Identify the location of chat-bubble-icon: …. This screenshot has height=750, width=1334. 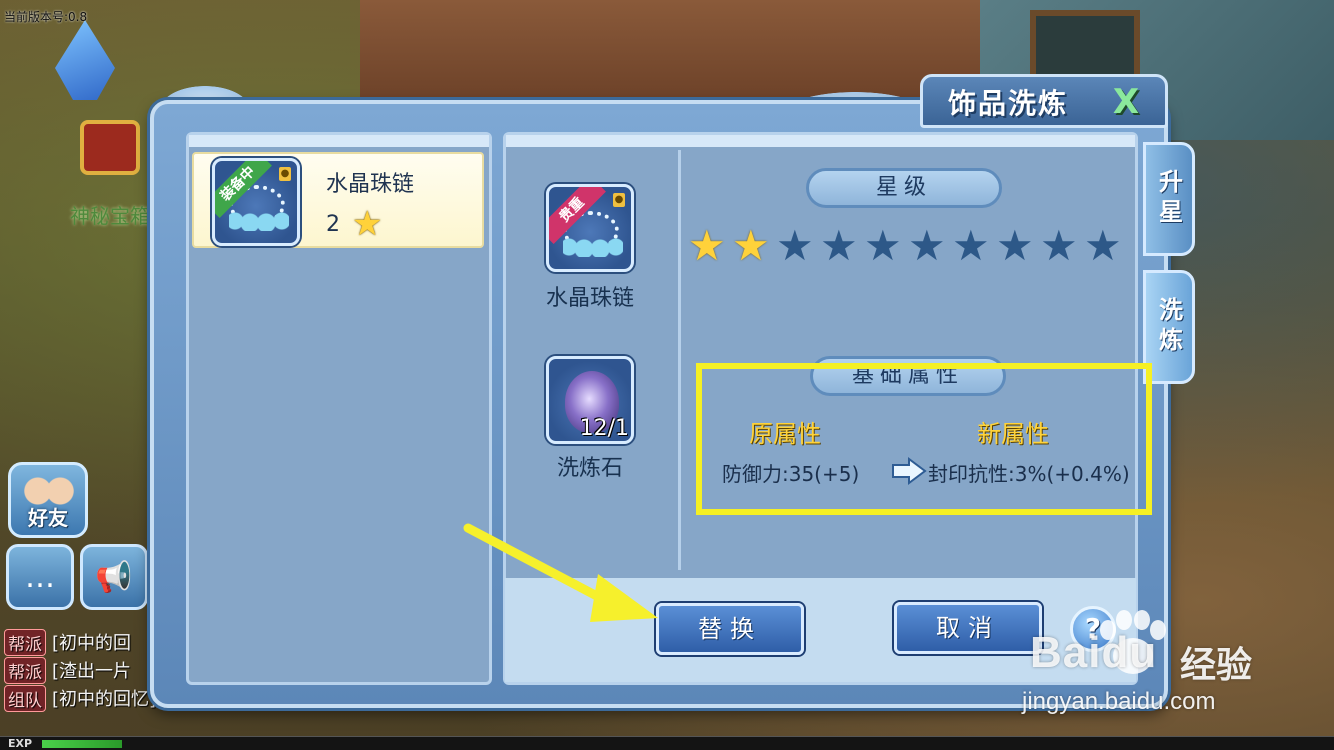
(40, 577).